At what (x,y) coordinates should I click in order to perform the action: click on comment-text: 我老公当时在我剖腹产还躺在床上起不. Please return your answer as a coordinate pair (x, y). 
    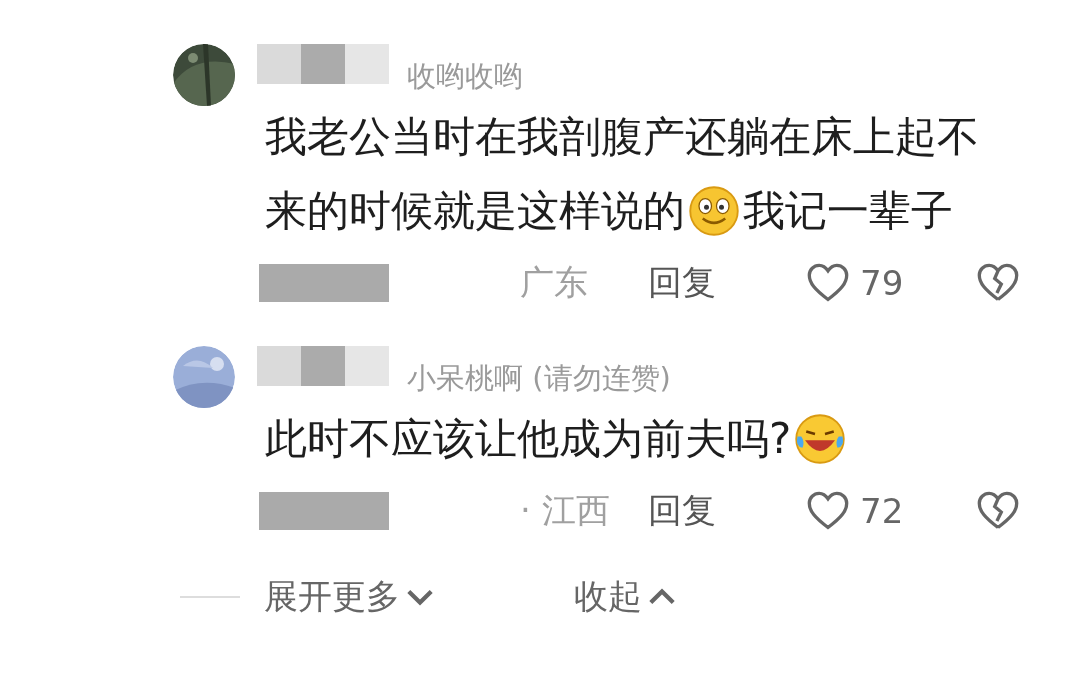
    Looking at the image, I should click on (622, 137).